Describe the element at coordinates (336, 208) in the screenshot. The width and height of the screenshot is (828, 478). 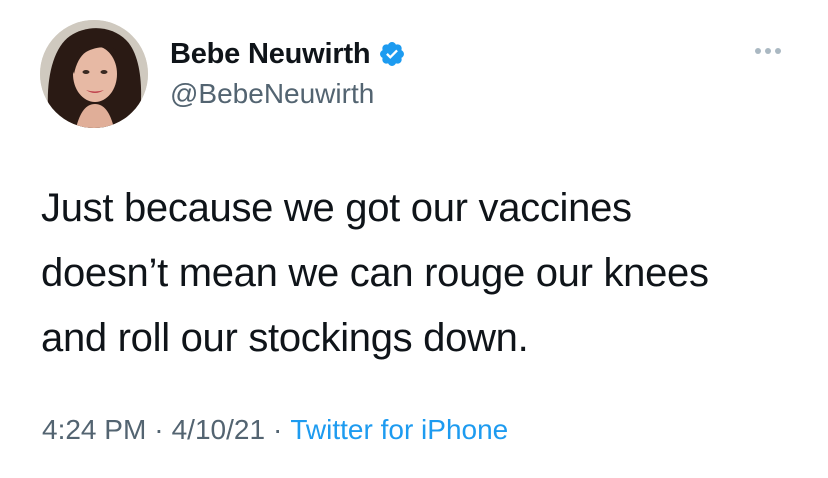
I see `tweet-text-line: Just because we got our vaccines` at that location.